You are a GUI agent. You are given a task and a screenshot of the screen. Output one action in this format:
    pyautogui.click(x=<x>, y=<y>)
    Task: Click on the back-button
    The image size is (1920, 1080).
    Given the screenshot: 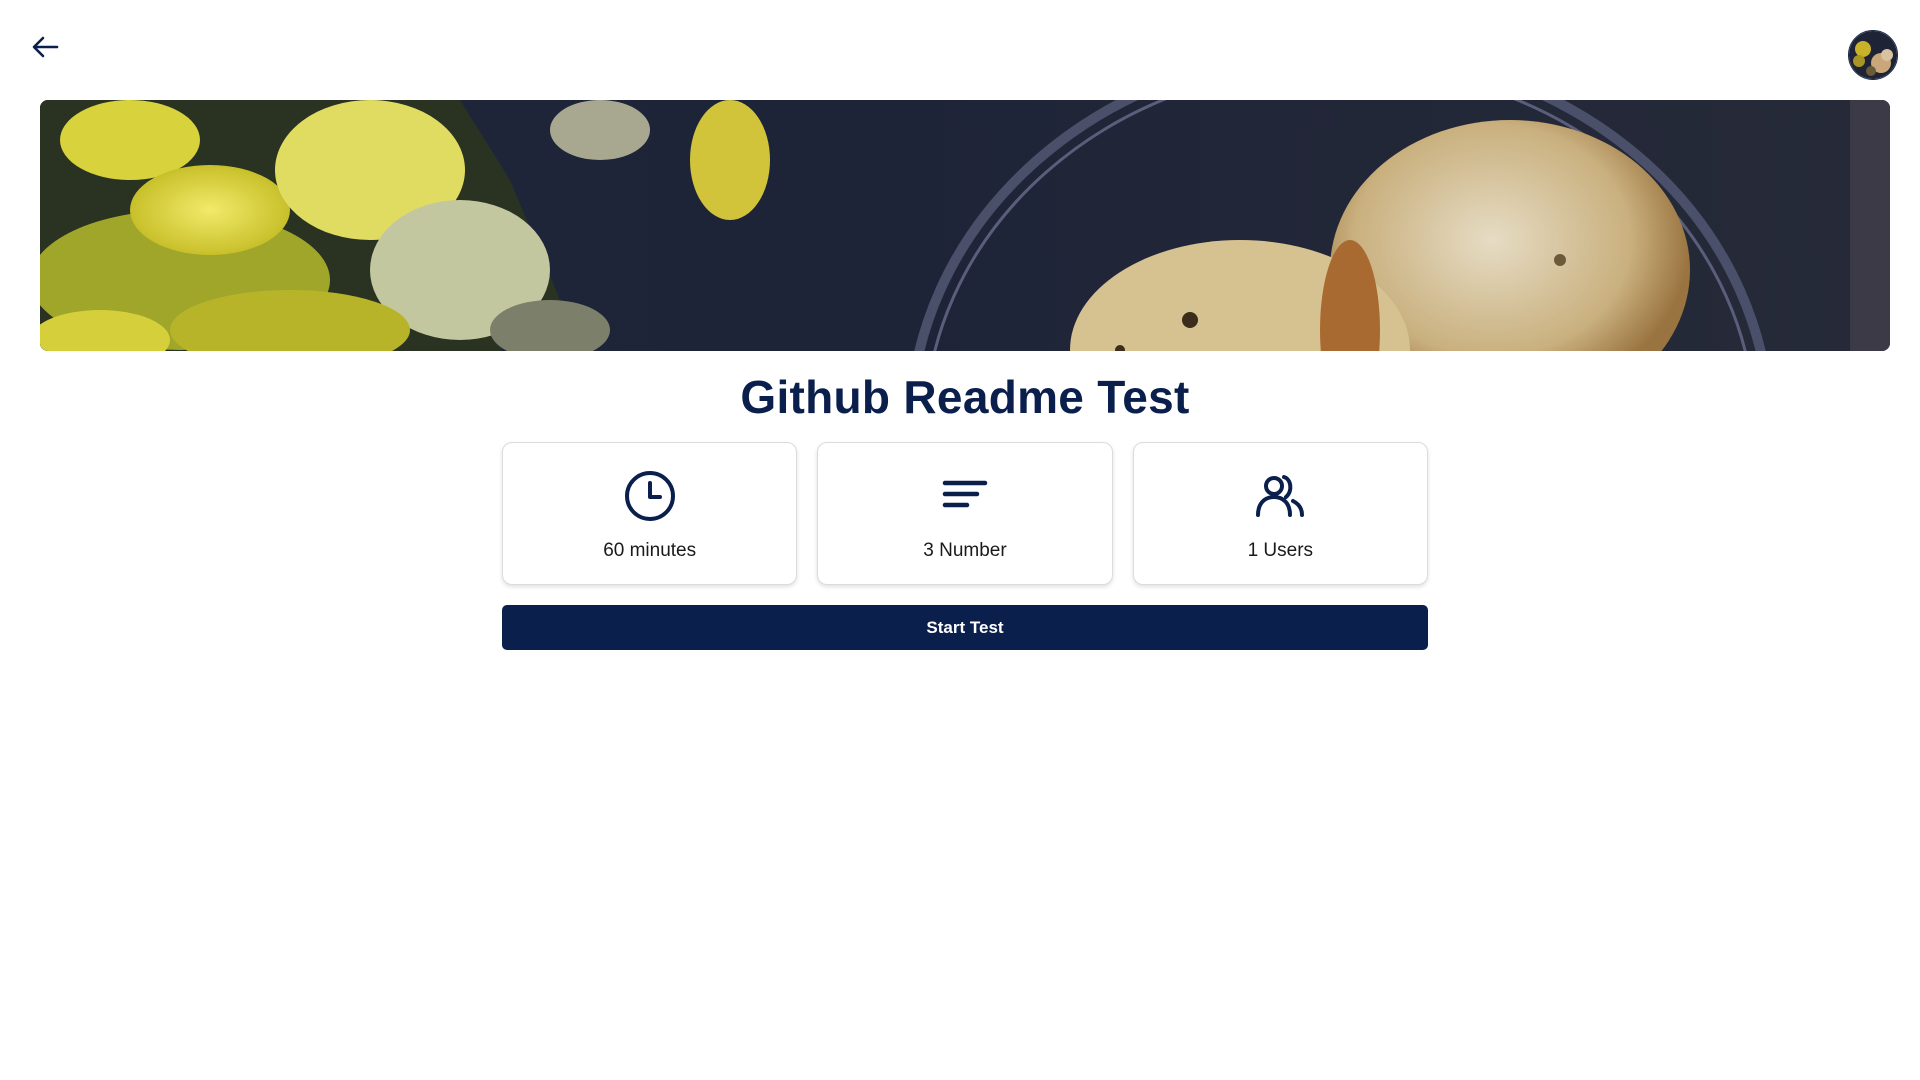 What is the action you would take?
    pyautogui.click(x=45, y=47)
    